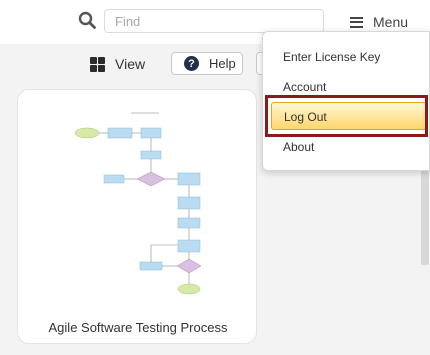 Image resolution: width=430 pixels, height=355 pixels. I want to click on menu-item-enter-license-key: Enter License Key, so click(346, 57).